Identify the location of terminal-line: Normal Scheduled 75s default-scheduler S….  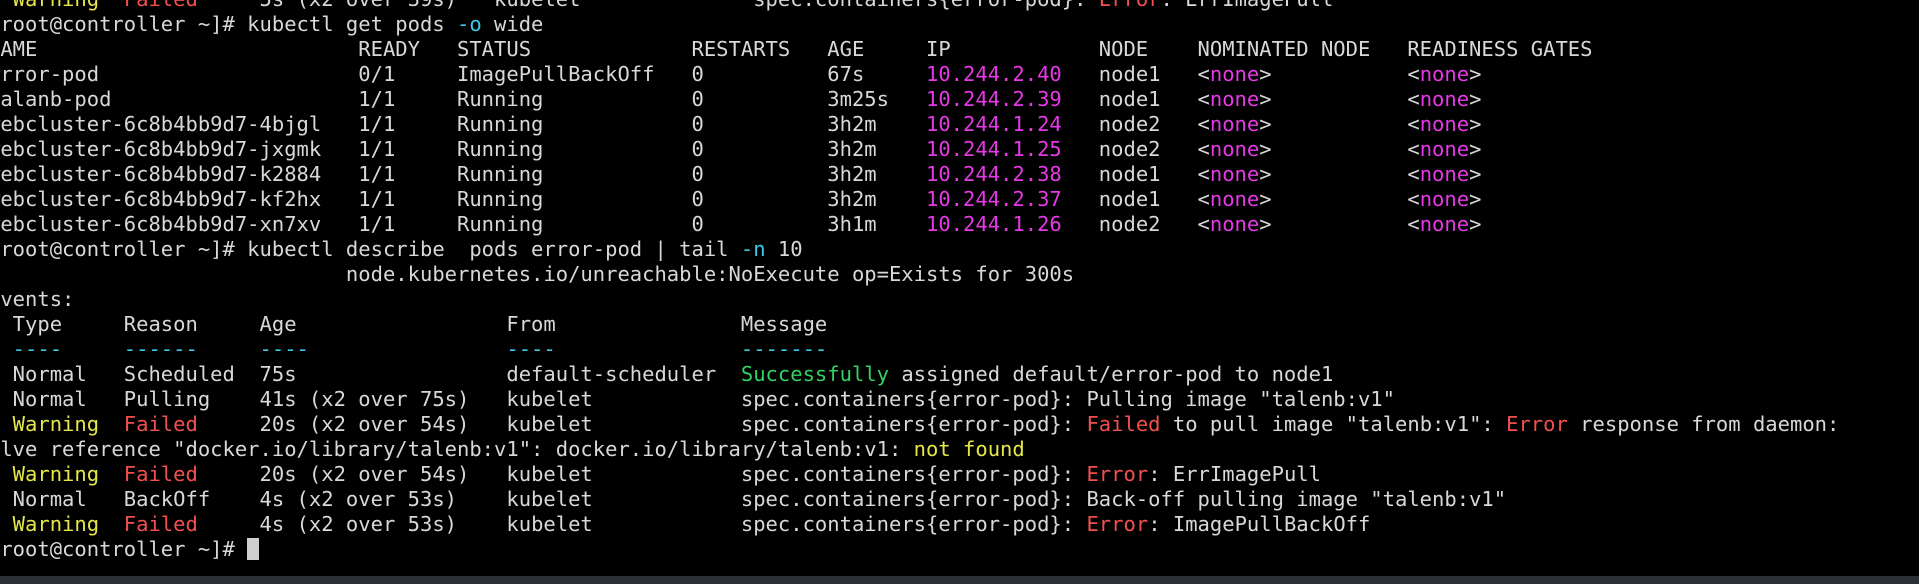
(926, 374).